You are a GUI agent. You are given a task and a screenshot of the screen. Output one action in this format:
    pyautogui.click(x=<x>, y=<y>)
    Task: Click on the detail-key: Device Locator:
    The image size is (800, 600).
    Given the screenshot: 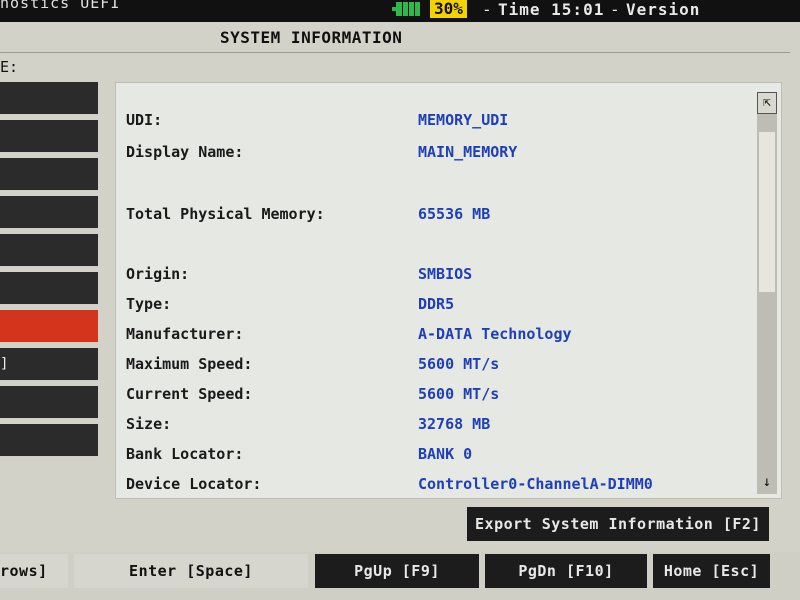 What is the action you would take?
    pyautogui.click(x=194, y=484)
    